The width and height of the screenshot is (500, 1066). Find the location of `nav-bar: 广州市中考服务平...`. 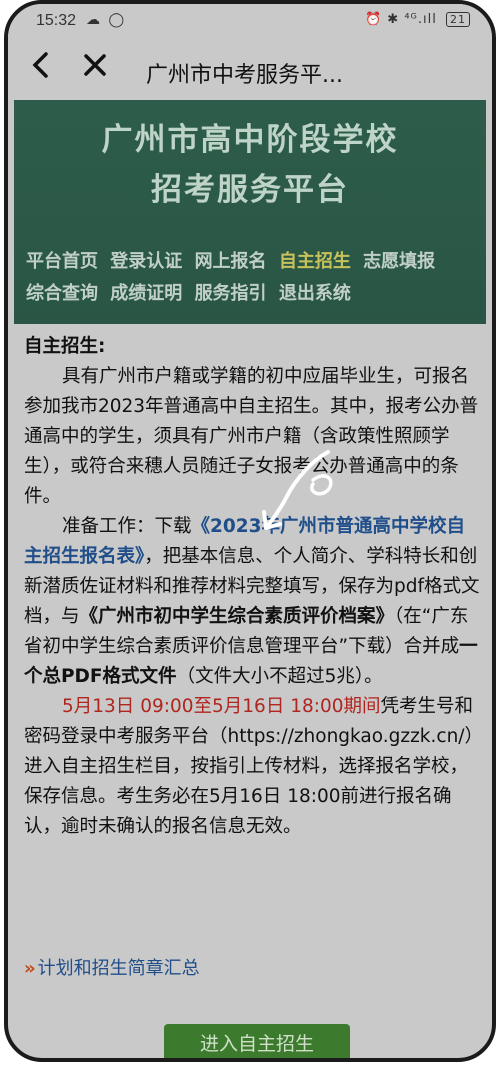

nav-bar: 广州市中考服务平... is located at coordinates (250, 70).